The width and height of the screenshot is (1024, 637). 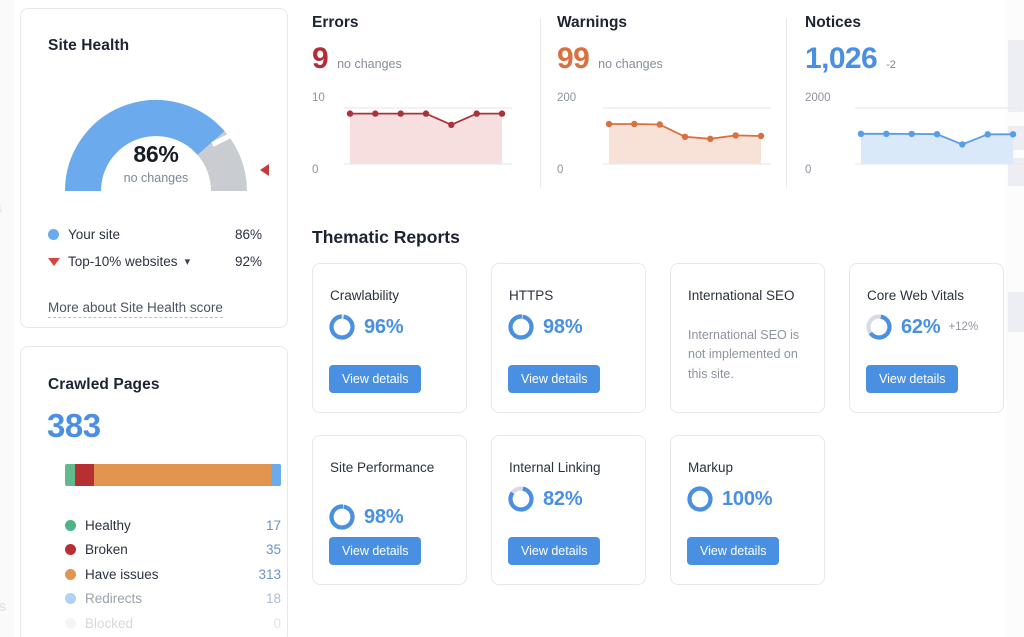 I want to click on site-health-card: Site Health 86% no changes Your site 86%, so click(x=154, y=168).